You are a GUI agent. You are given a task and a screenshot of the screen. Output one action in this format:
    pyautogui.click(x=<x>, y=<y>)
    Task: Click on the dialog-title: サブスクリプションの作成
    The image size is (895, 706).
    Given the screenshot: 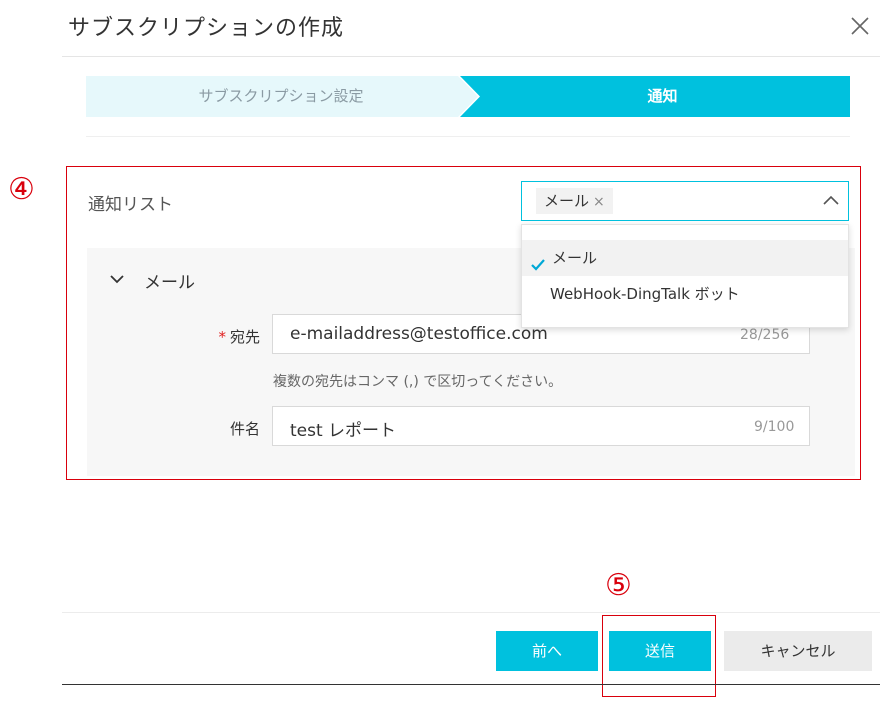 What is the action you would take?
    pyautogui.click(x=206, y=28)
    